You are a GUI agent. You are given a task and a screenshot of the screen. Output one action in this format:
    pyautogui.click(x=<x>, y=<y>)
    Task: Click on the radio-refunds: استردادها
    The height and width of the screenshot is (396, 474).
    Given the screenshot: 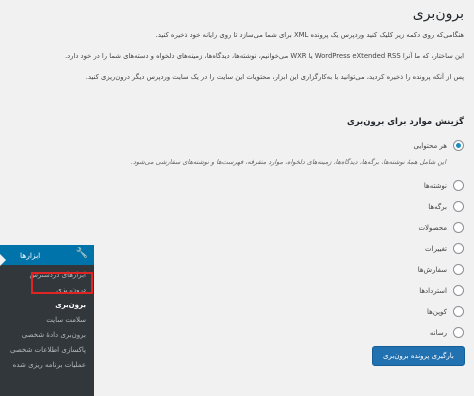 What is the action you would take?
    pyautogui.click(x=441, y=290)
    